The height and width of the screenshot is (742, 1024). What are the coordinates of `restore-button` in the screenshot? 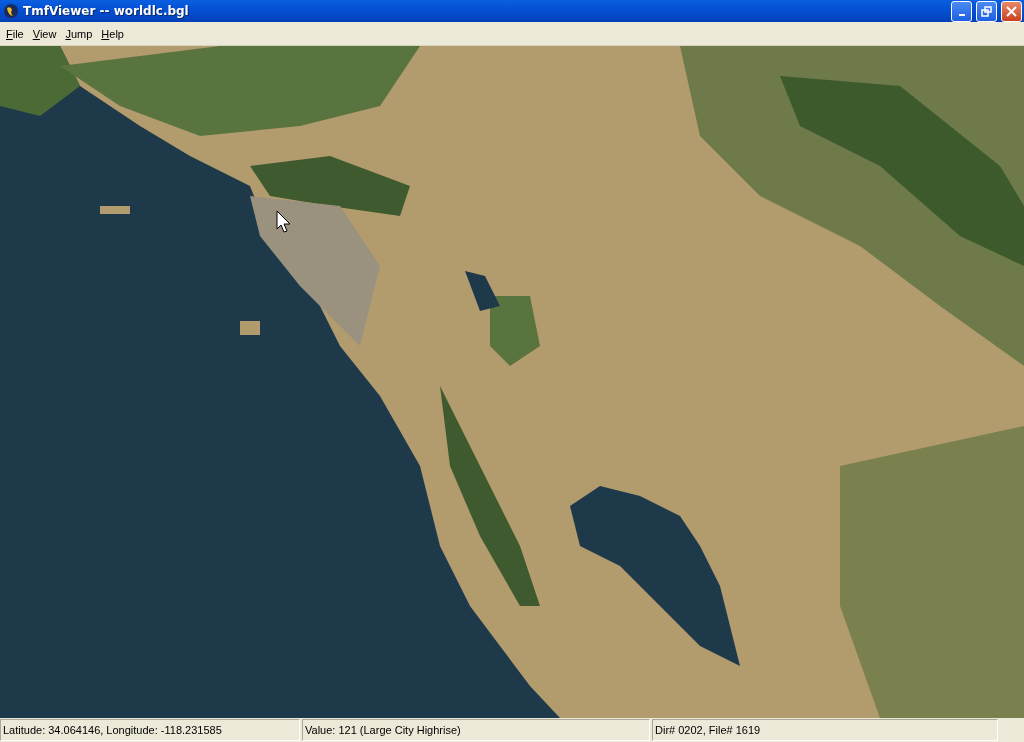 It's located at (986, 11).